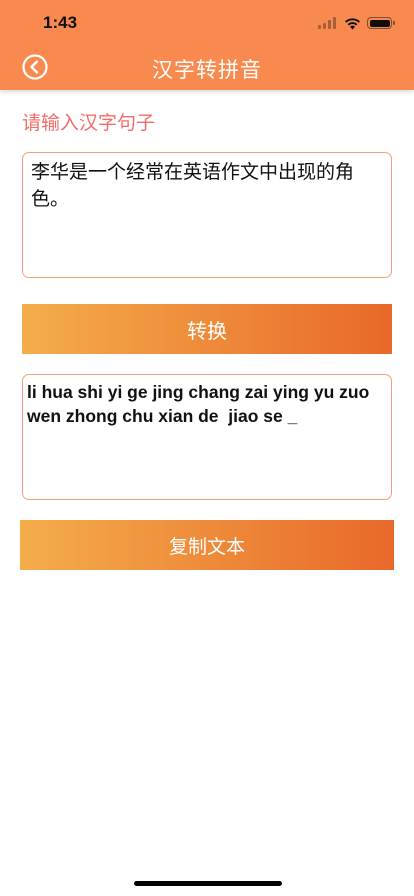 The height and width of the screenshot is (896, 414). Describe the element at coordinates (207, 215) in the screenshot. I see `chinese-text-input: 李华是一个经常在英语作文中出现的角色。` at that location.